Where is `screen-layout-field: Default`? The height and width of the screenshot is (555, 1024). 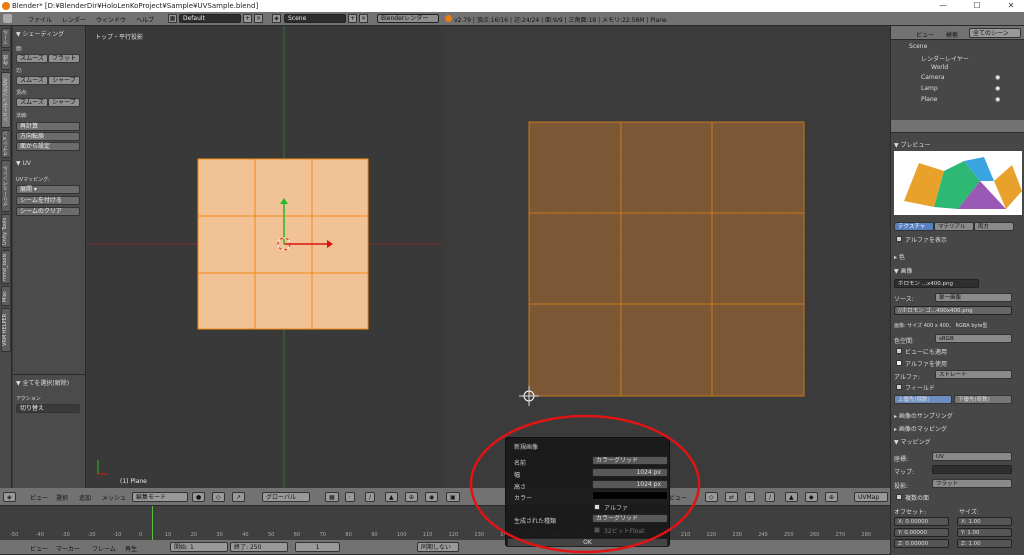
screen-layout-field: Default is located at coordinates (210, 18).